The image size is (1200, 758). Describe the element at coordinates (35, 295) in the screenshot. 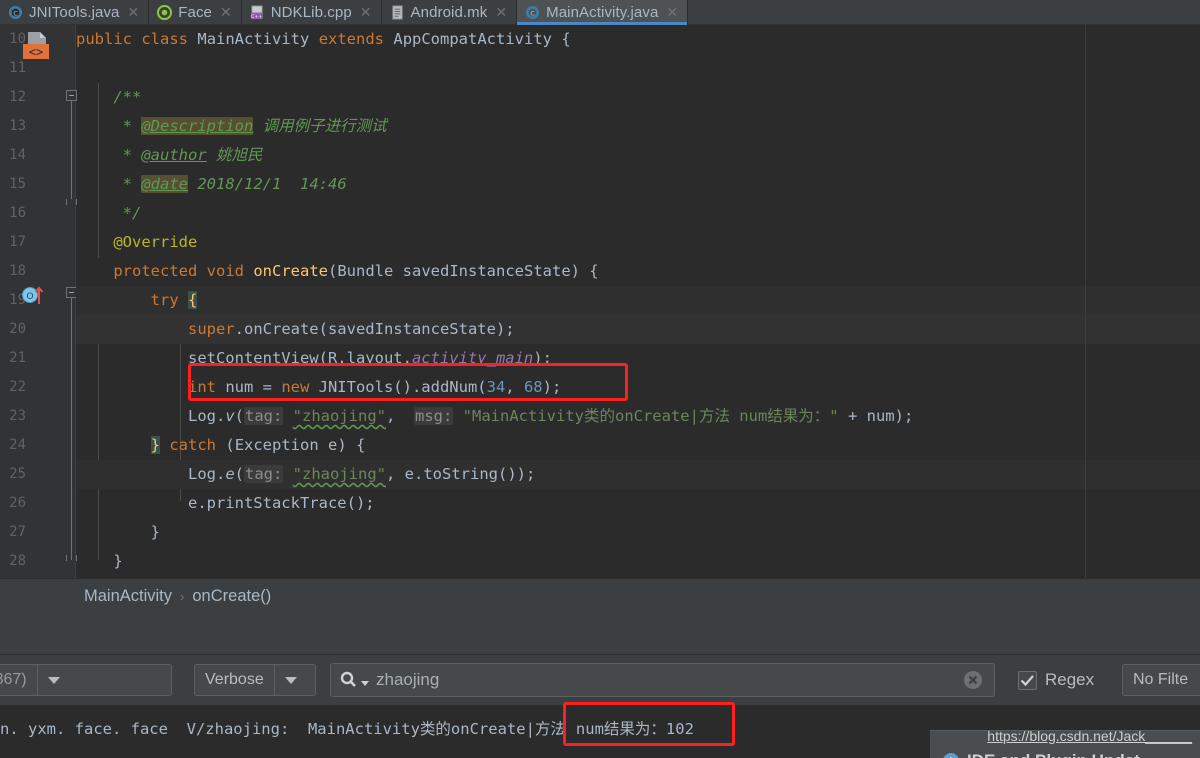

I see `override-method-icon: O` at that location.